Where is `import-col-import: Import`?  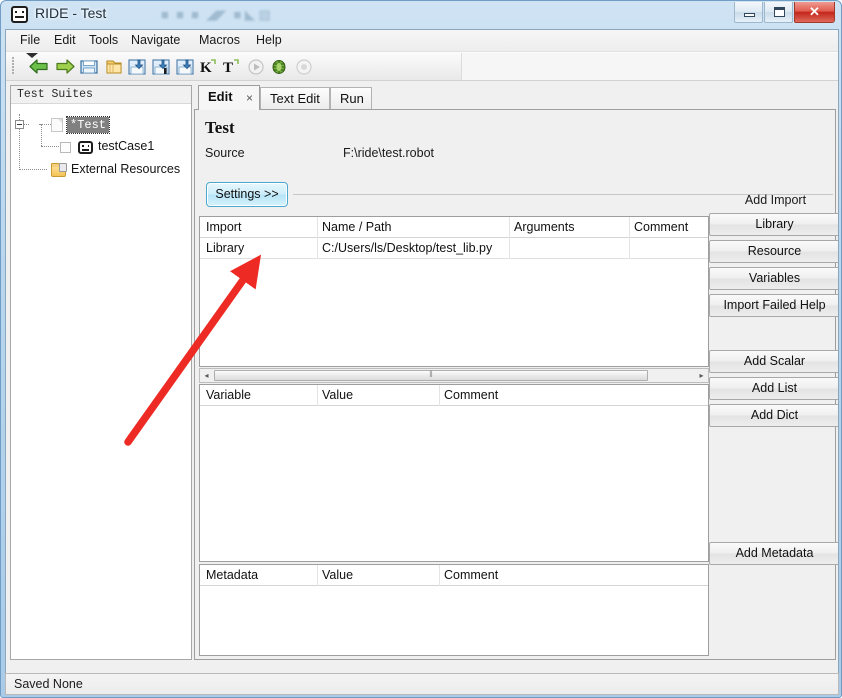
import-col-import: Import is located at coordinates (224, 227).